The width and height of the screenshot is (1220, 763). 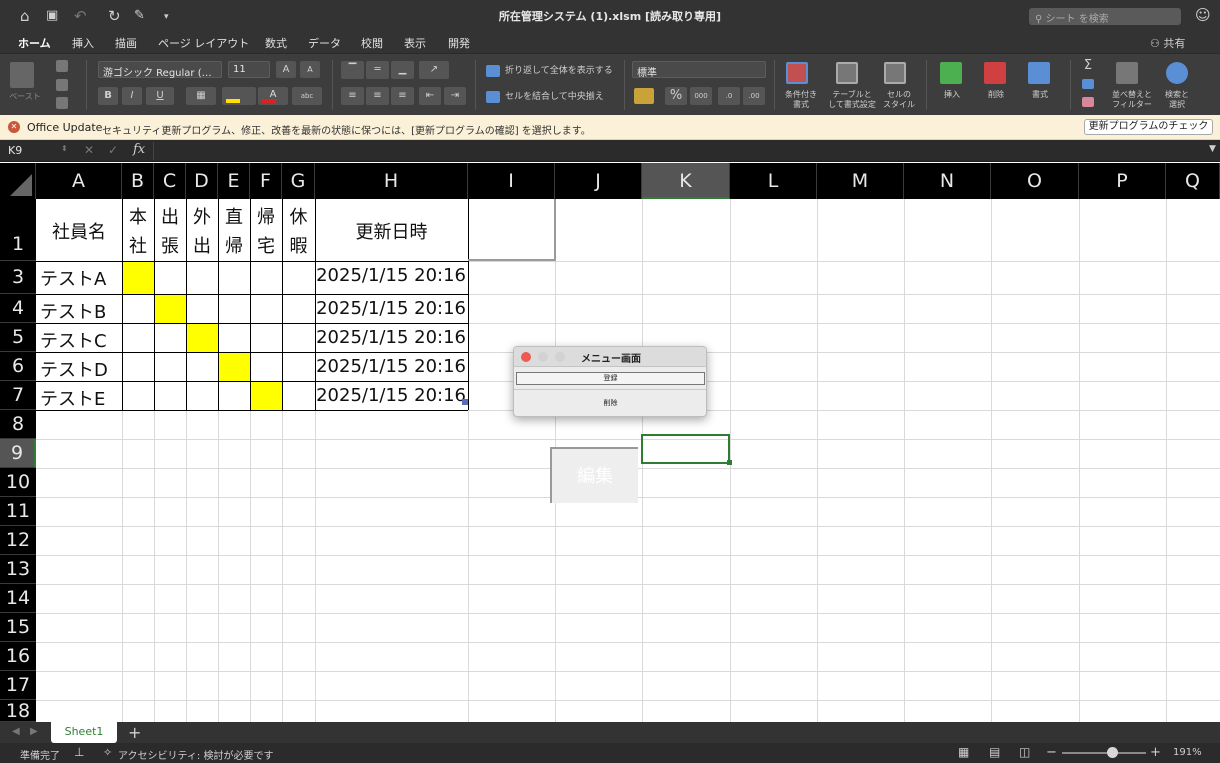 I want to click on expand-formula-icon: ▼, so click(x=1212, y=149).